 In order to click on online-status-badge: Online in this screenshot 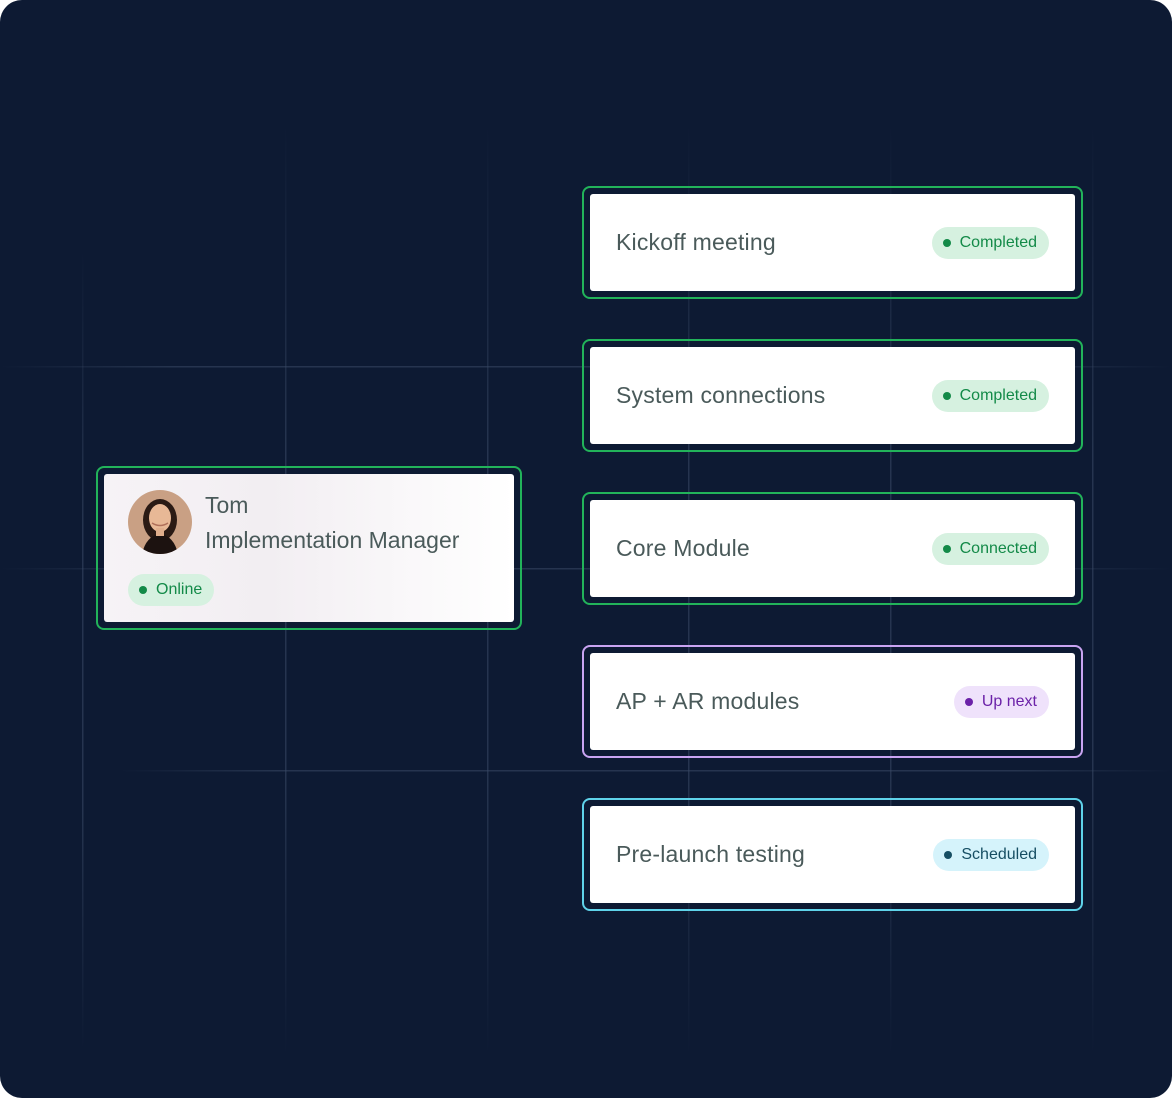, I will do `click(171, 590)`.